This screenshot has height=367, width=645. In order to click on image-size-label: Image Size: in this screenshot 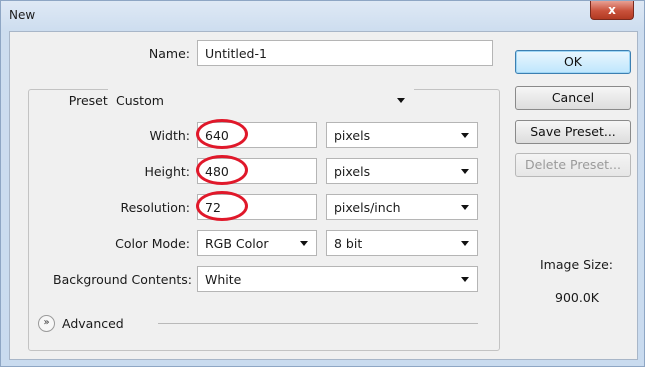, I will do `click(576, 264)`.